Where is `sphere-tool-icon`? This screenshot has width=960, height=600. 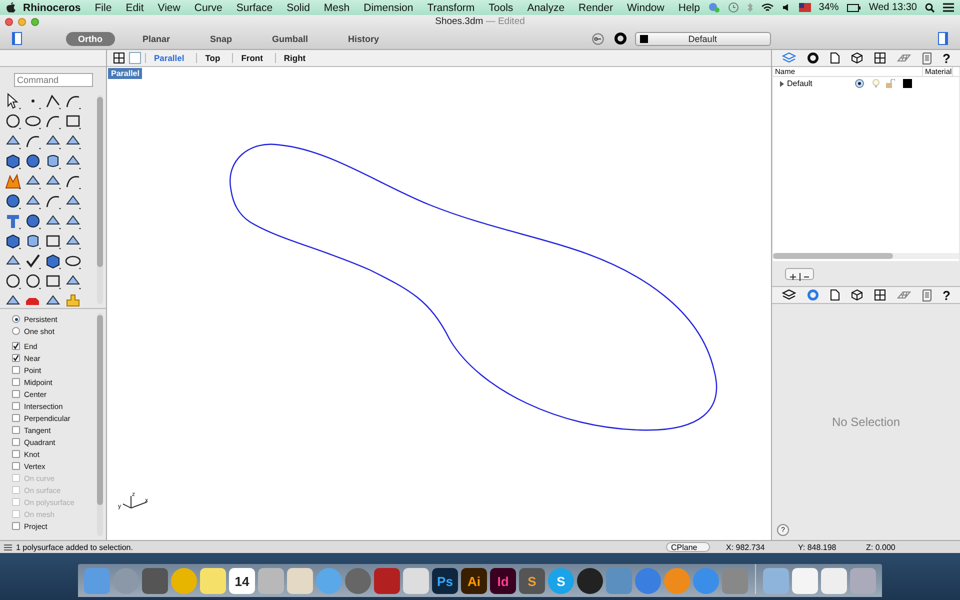 sphere-tool-icon is located at coordinates (33, 161).